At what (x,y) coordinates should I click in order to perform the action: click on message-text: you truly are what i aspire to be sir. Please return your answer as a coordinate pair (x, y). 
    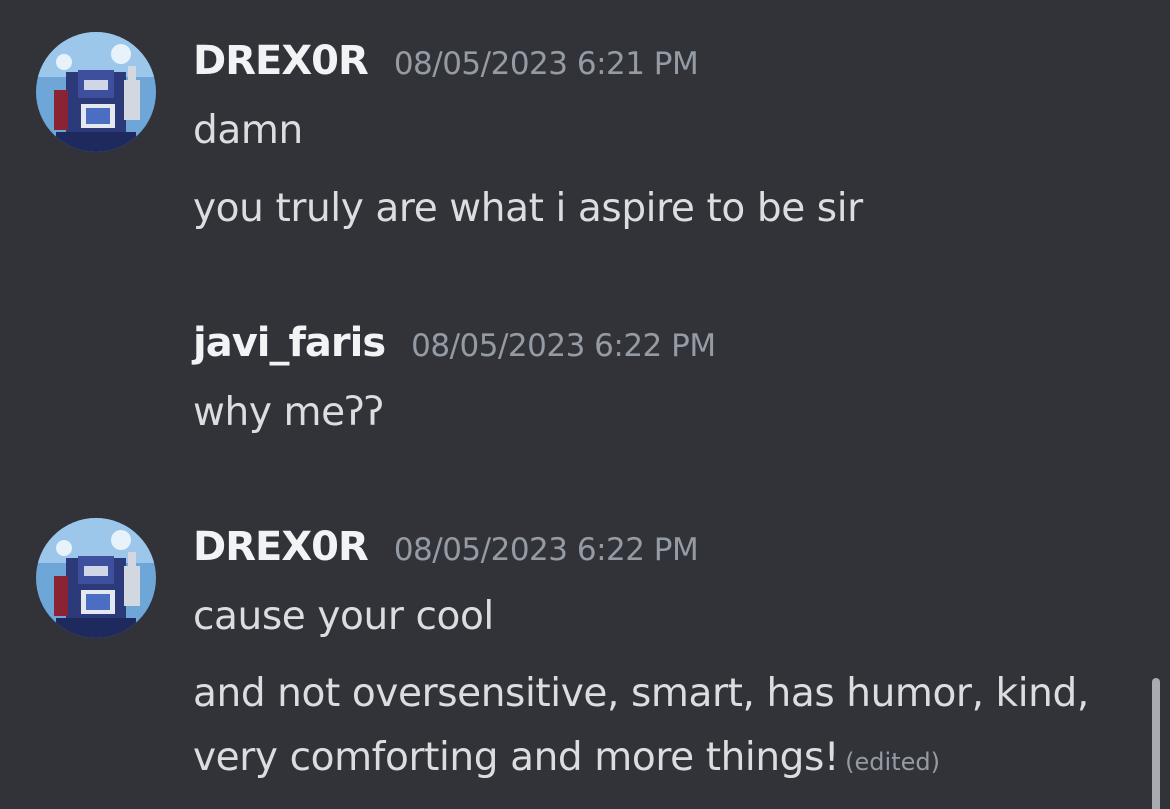
    Looking at the image, I should click on (528, 208).